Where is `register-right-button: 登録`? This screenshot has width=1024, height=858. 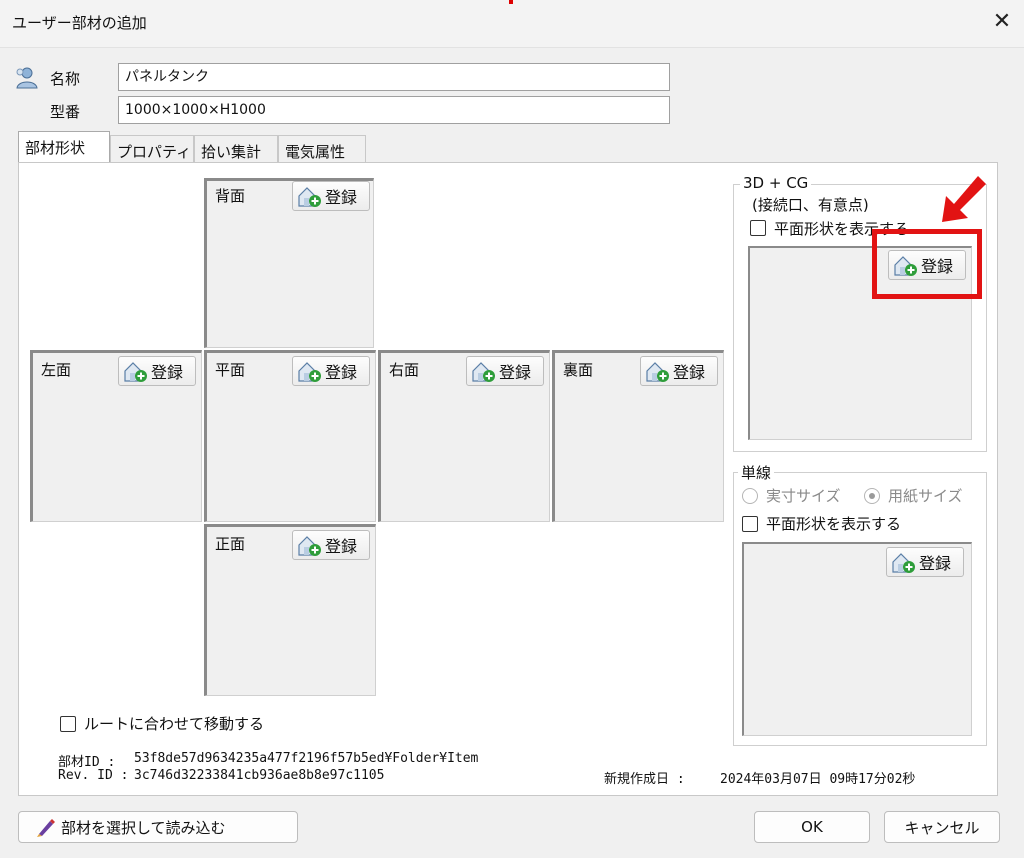 register-right-button: 登録 is located at coordinates (505, 371).